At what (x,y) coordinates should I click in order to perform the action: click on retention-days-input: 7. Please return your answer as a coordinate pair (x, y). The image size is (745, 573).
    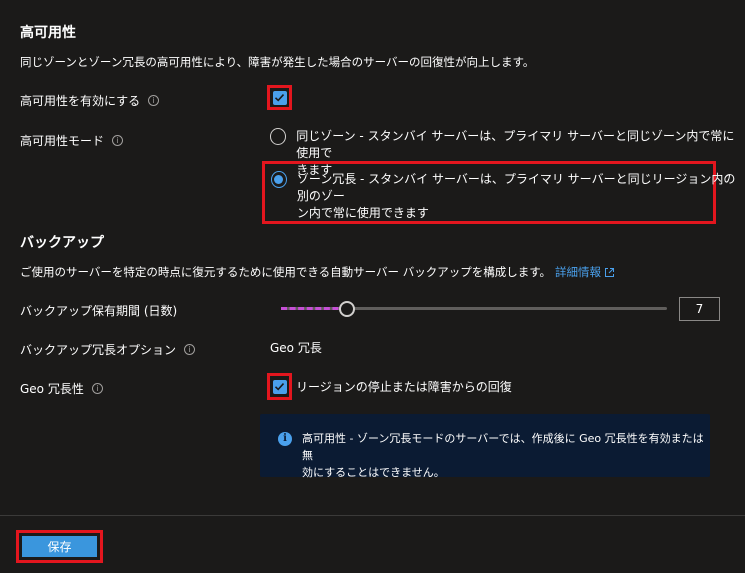
    Looking at the image, I should click on (699, 309).